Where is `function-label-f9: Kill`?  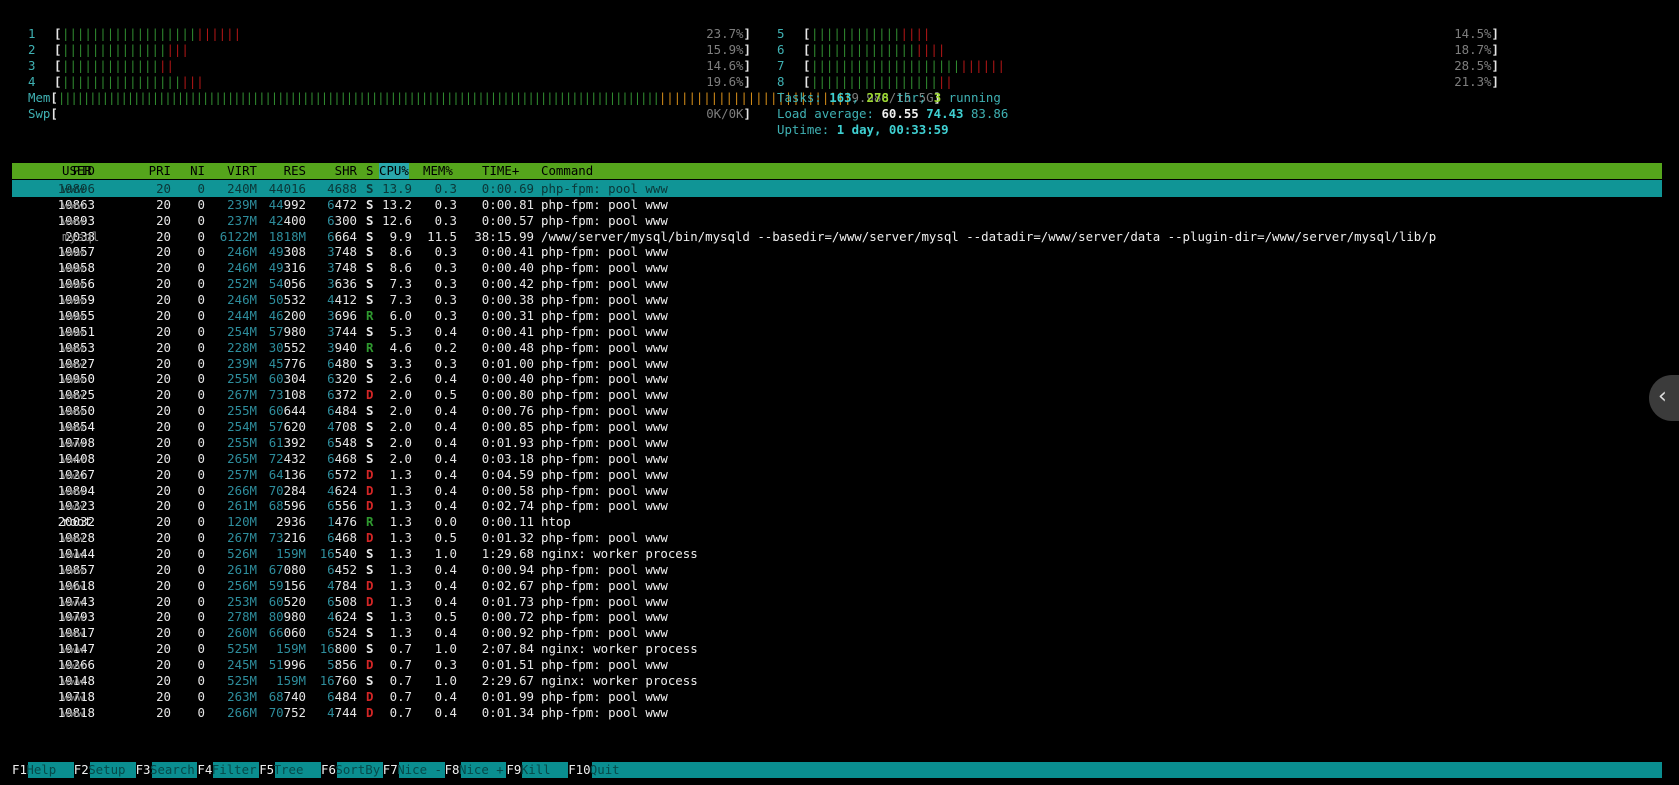 function-label-f9: Kill is located at coordinates (543, 770).